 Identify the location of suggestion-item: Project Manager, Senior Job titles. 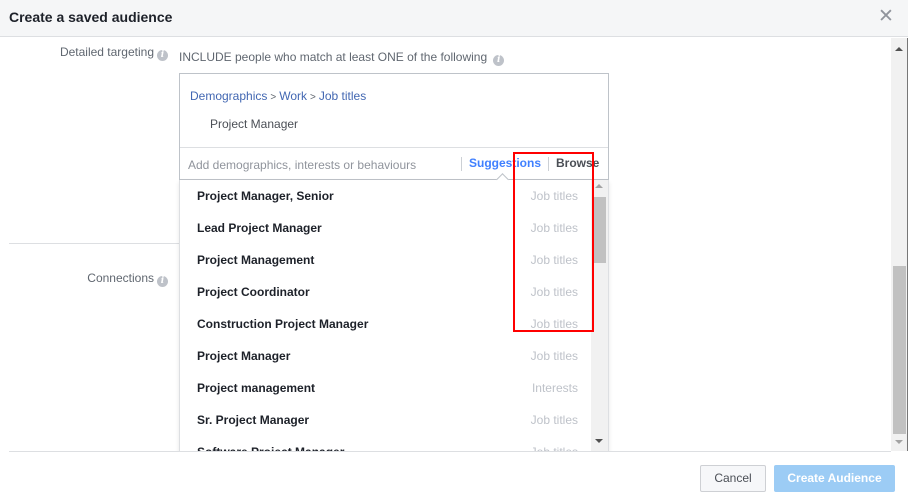
(386, 196).